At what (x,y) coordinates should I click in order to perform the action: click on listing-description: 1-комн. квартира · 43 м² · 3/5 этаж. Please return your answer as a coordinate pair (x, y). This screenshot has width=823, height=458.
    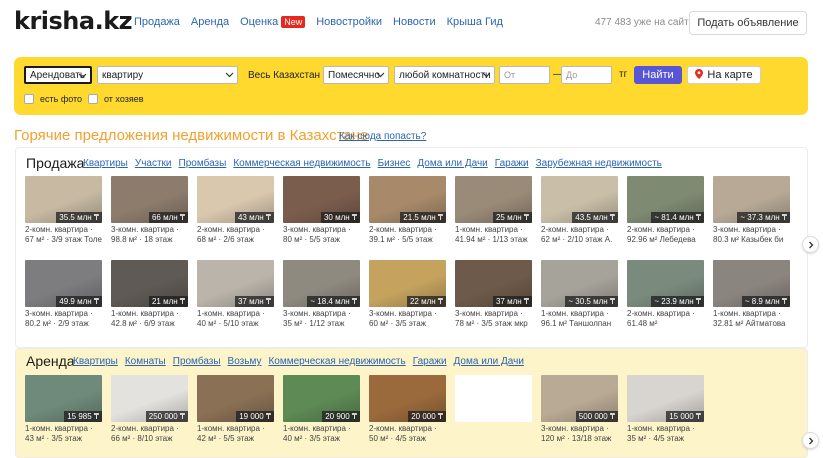
    Looking at the image, I should click on (63, 434).